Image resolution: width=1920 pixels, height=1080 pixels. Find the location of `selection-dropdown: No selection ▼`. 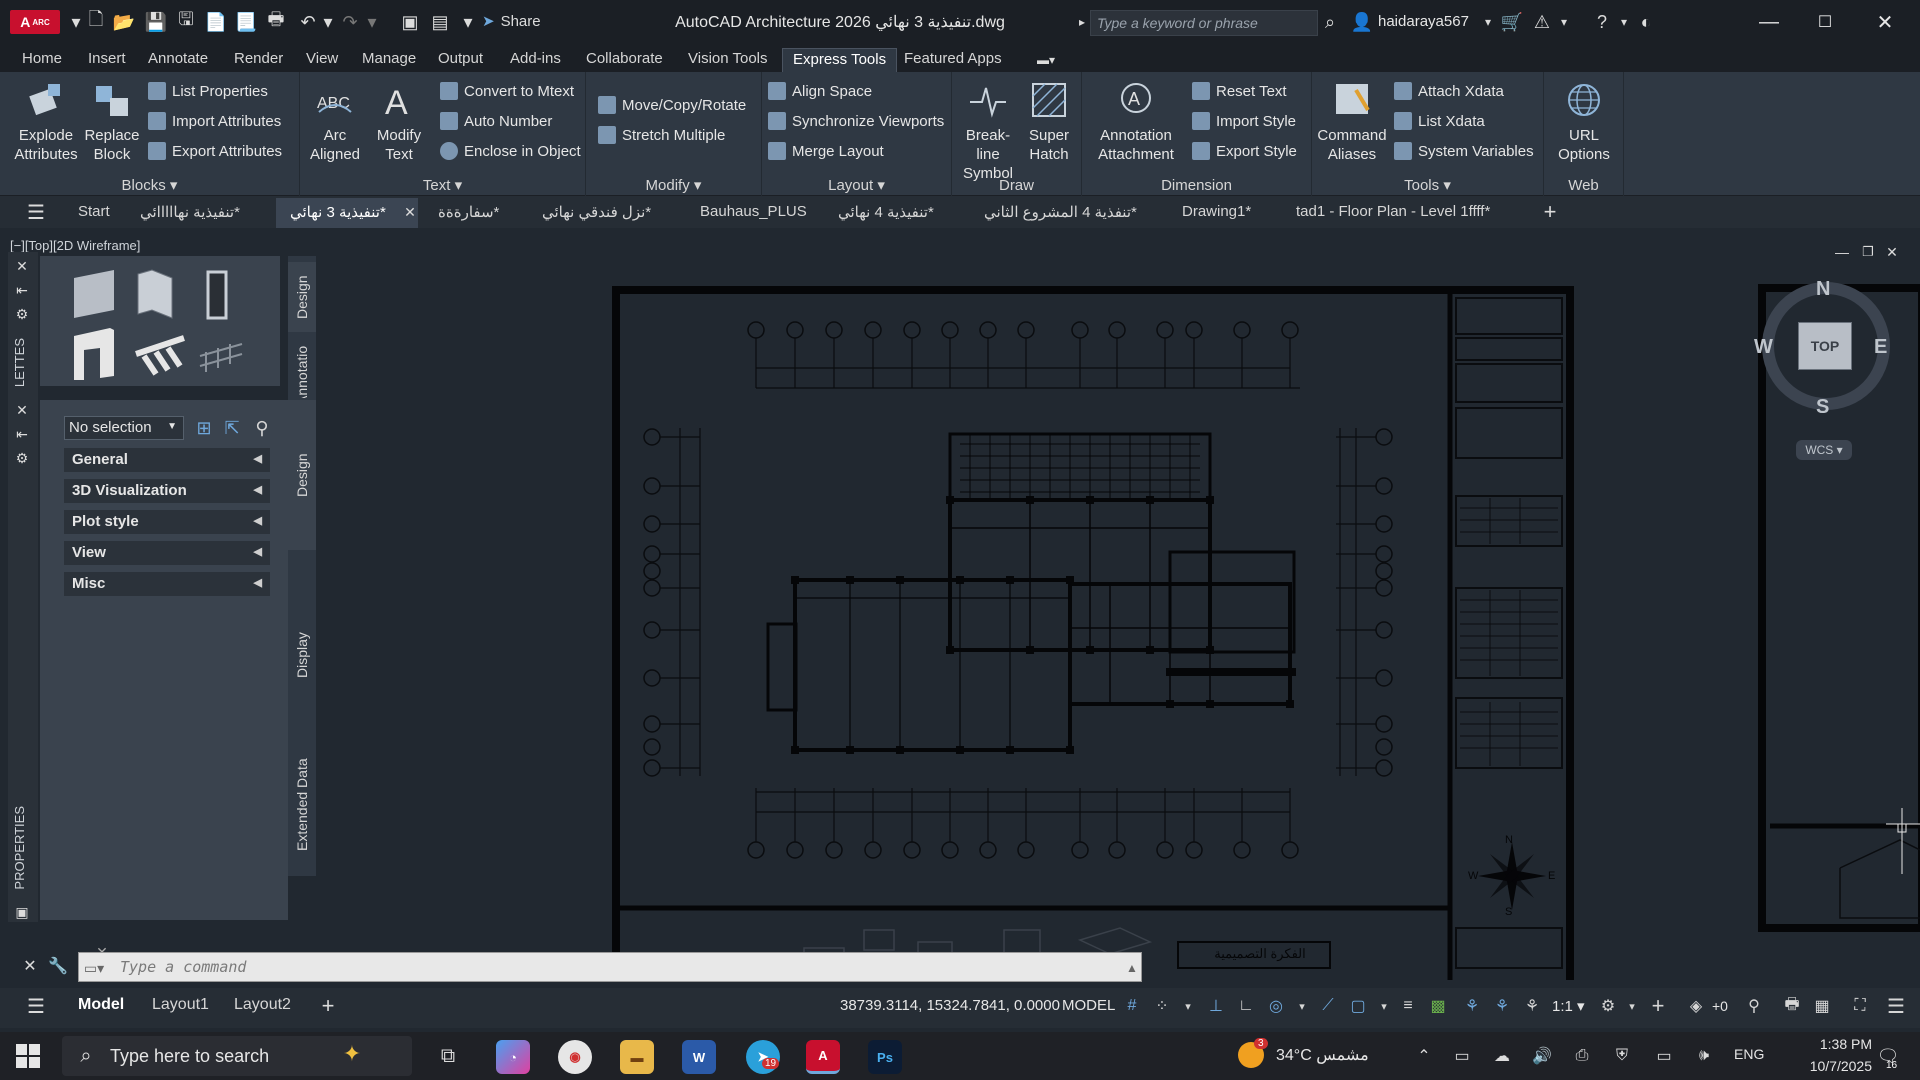

selection-dropdown: No selection ▼ is located at coordinates (124, 428).